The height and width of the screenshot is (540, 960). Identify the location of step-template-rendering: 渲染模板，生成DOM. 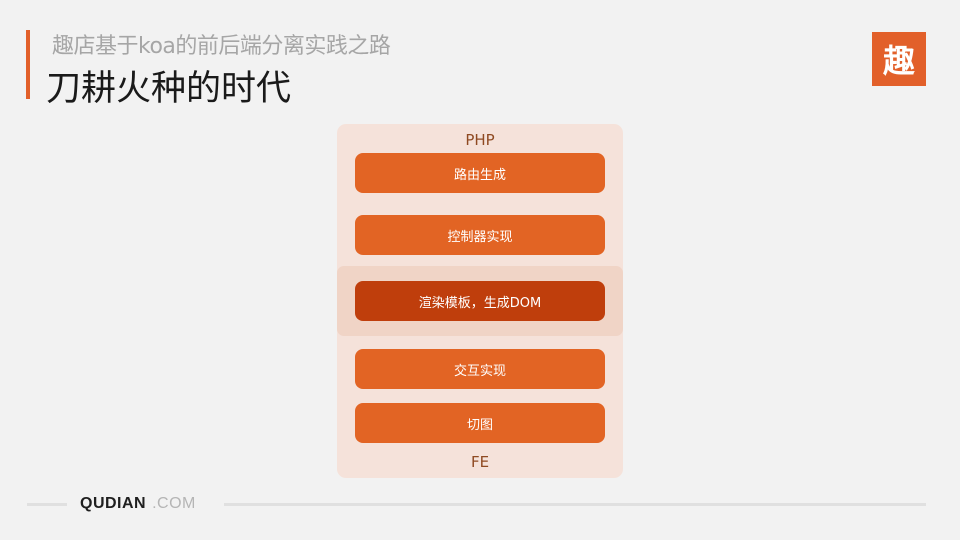
(480, 301).